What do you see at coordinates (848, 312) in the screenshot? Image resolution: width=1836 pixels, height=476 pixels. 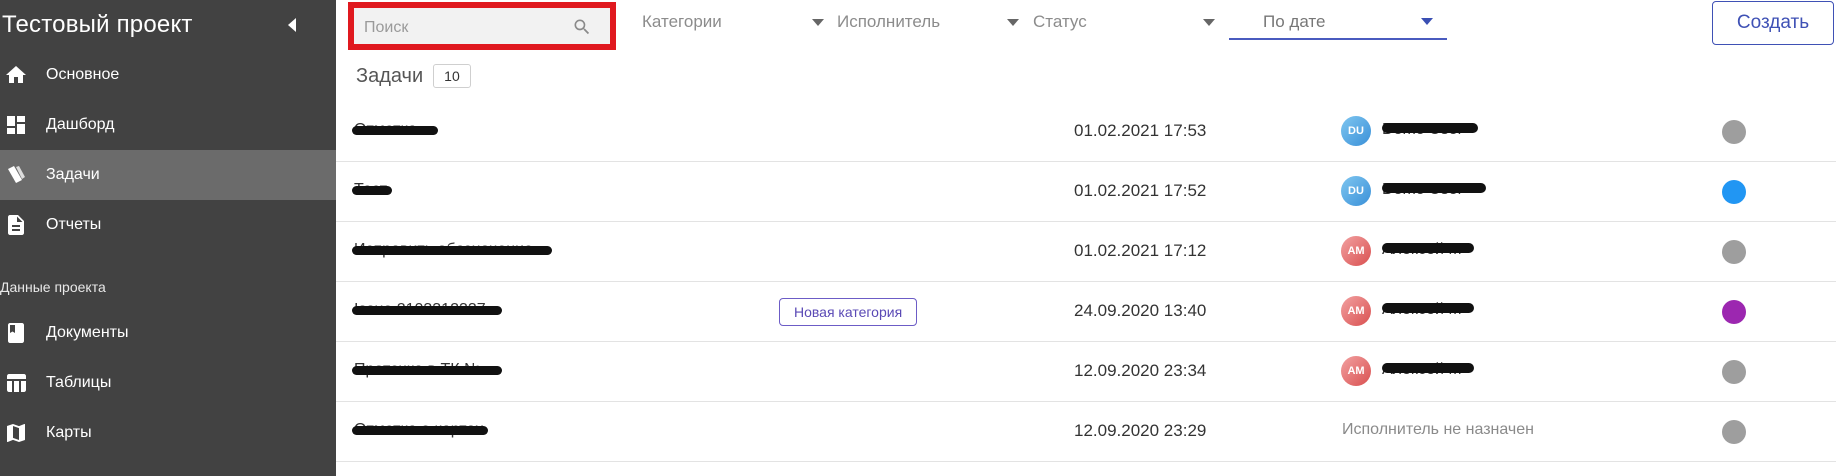 I see `category-badge: Новая категория` at bounding box center [848, 312].